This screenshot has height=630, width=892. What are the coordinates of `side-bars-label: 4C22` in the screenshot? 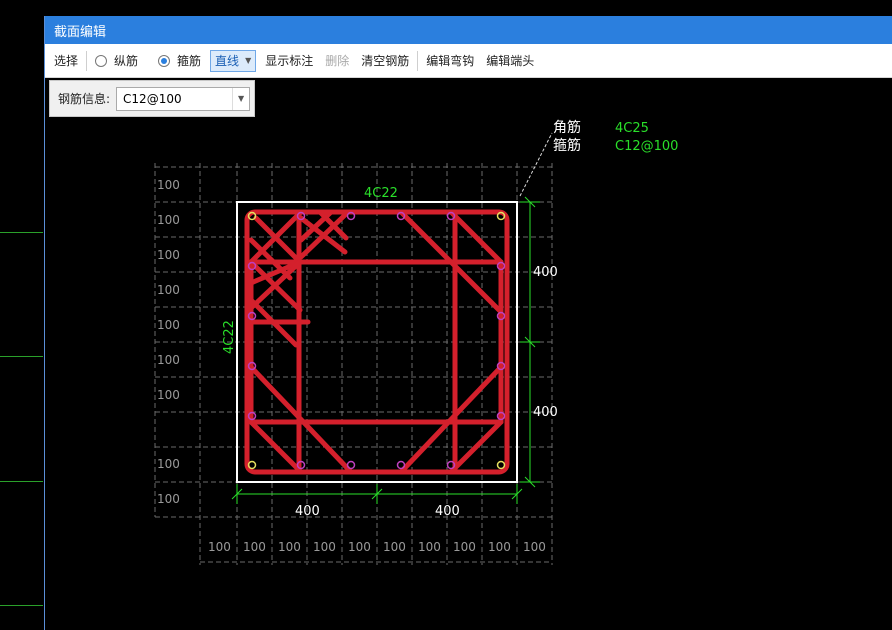 It's located at (229, 337).